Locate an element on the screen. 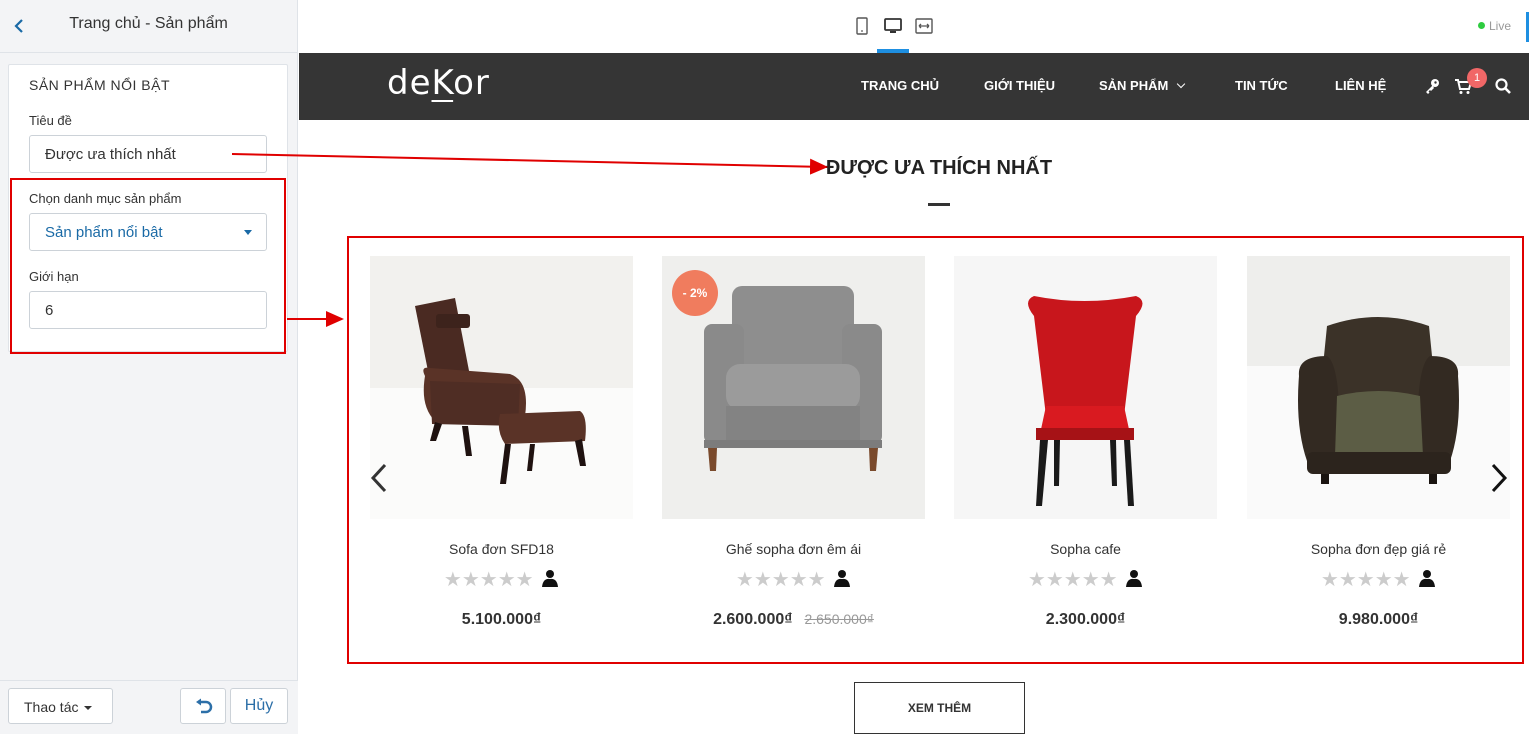 The width and height of the screenshot is (1529, 734). nav-item-news: TIN TỨC is located at coordinates (1261, 85).